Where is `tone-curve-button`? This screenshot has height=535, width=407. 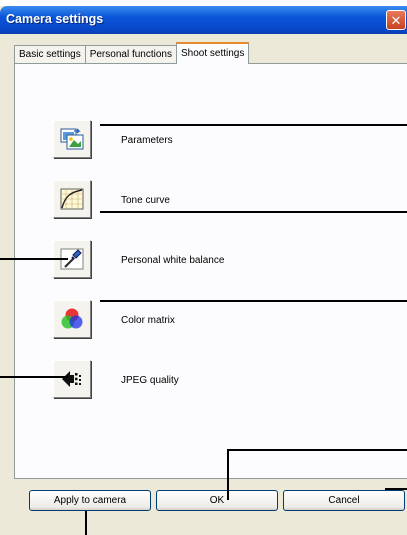 tone-curve-button is located at coordinates (72, 199).